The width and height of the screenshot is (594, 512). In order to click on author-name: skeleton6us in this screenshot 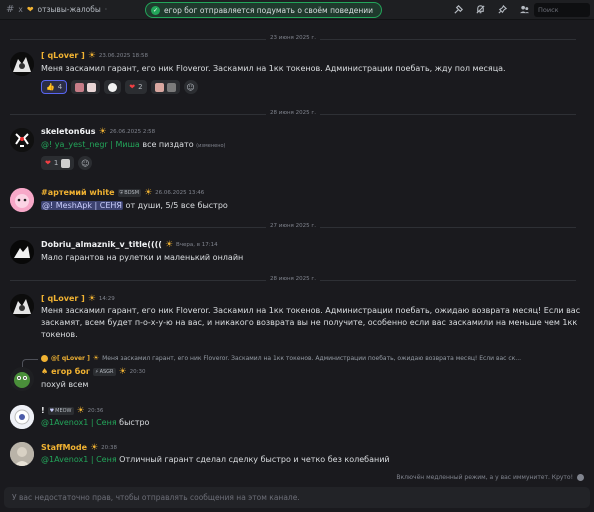, I will do `click(68, 131)`.